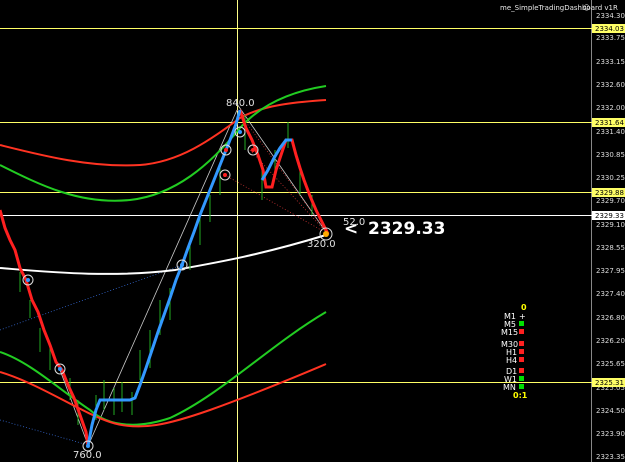  I want to click on swing-low-label: 760.0, so click(87, 455).